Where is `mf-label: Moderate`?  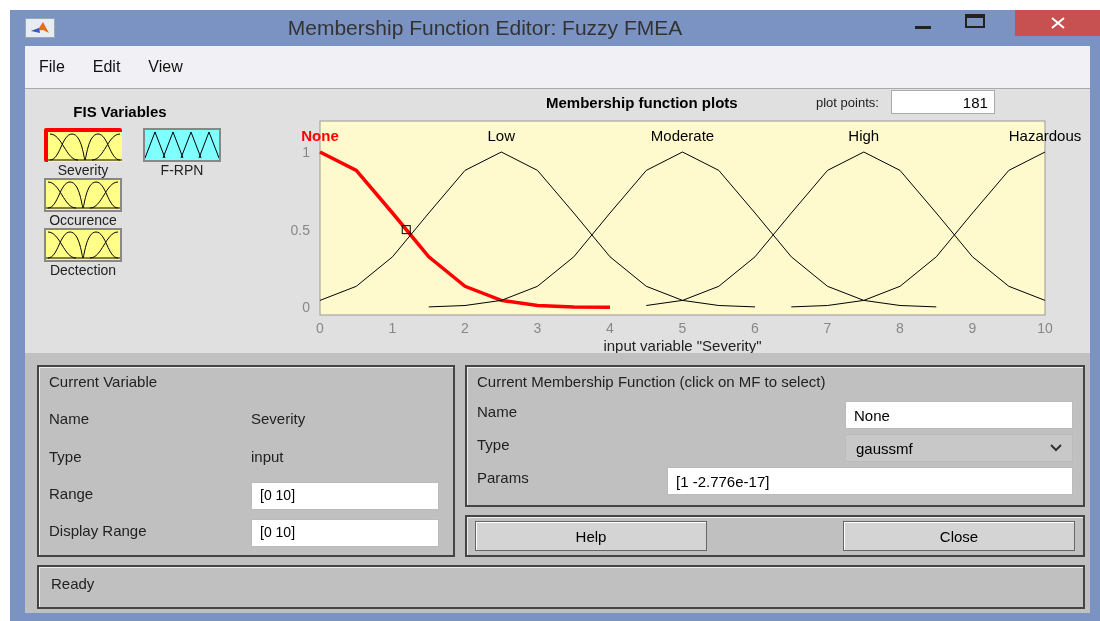 mf-label: Moderate is located at coordinates (682, 135).